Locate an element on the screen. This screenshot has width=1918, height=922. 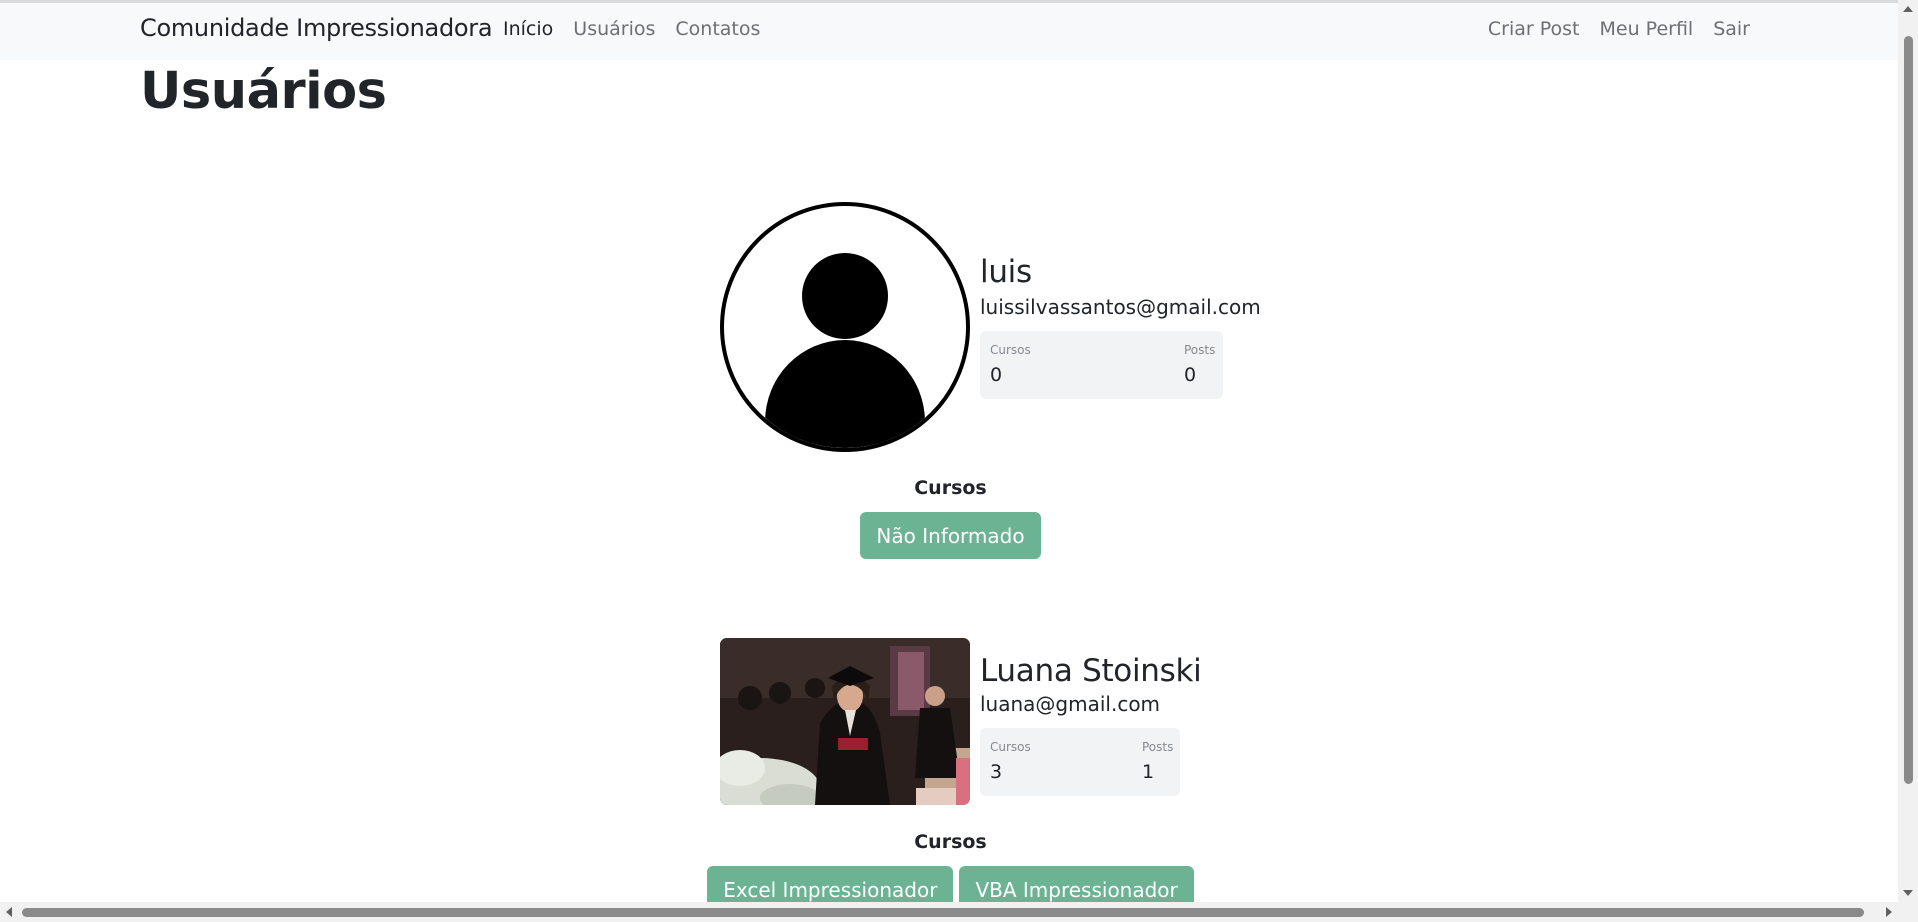
user-name: luis is located at coordinates (1006, 272).